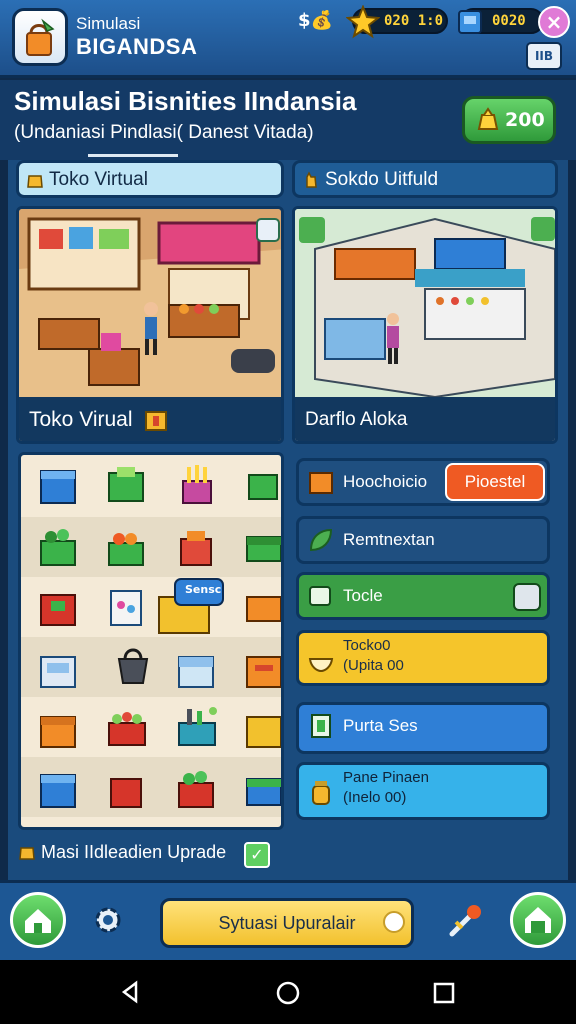 The height and width of the screenshot is (1024, 576). Describe the element at coordinates (156, 421) in the screenshot. I see `shop-box-icon` at that location.